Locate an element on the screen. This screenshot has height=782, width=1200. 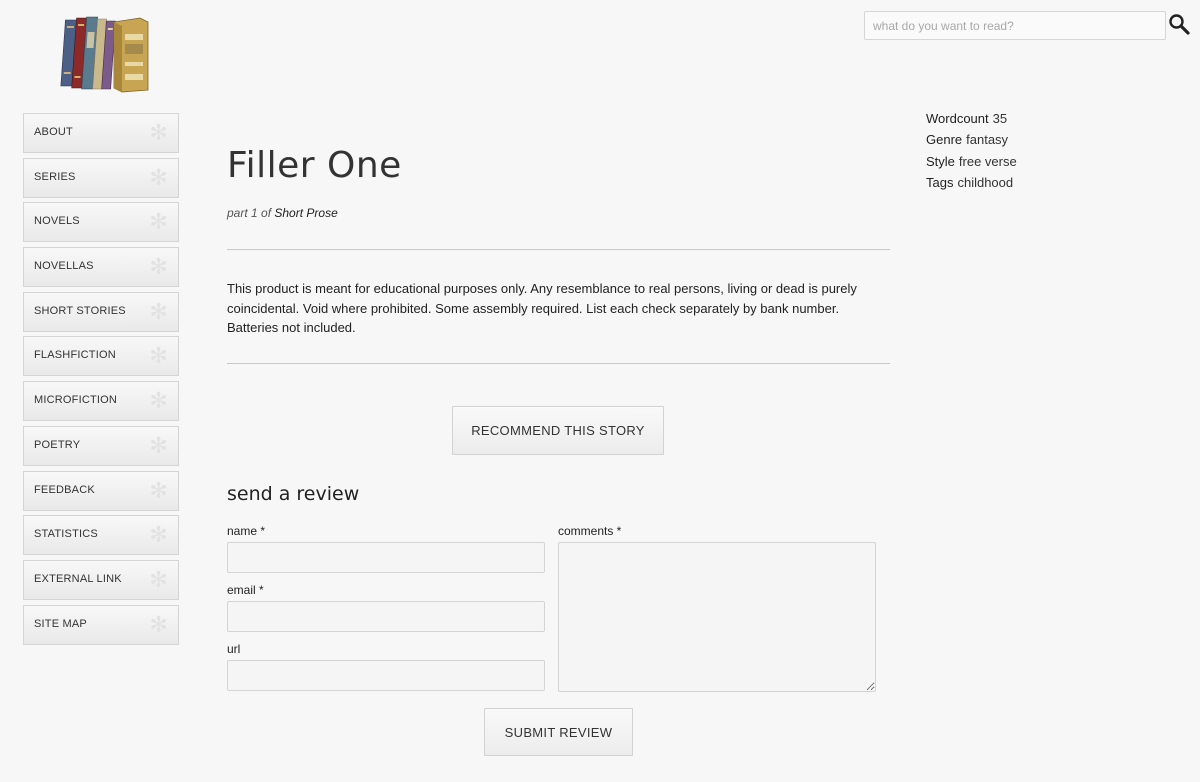
meta-label: Genre is located at coordinates (944, 140).